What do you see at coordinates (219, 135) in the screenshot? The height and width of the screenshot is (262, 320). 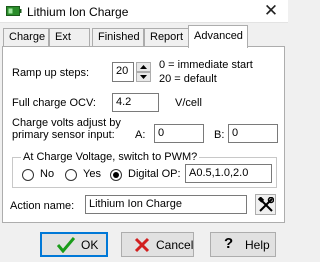 I see `b-label: B:` at bounding box center [219, 135].